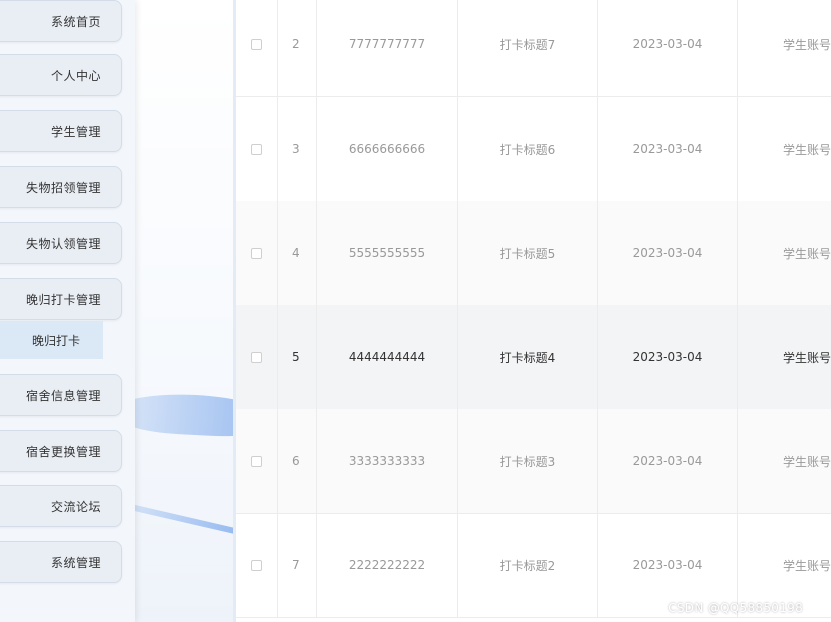 Image resolution: width=831 pixels, height=622 pixels. I want to click on menu-item-label: 交流论坛, so click(75, 506).